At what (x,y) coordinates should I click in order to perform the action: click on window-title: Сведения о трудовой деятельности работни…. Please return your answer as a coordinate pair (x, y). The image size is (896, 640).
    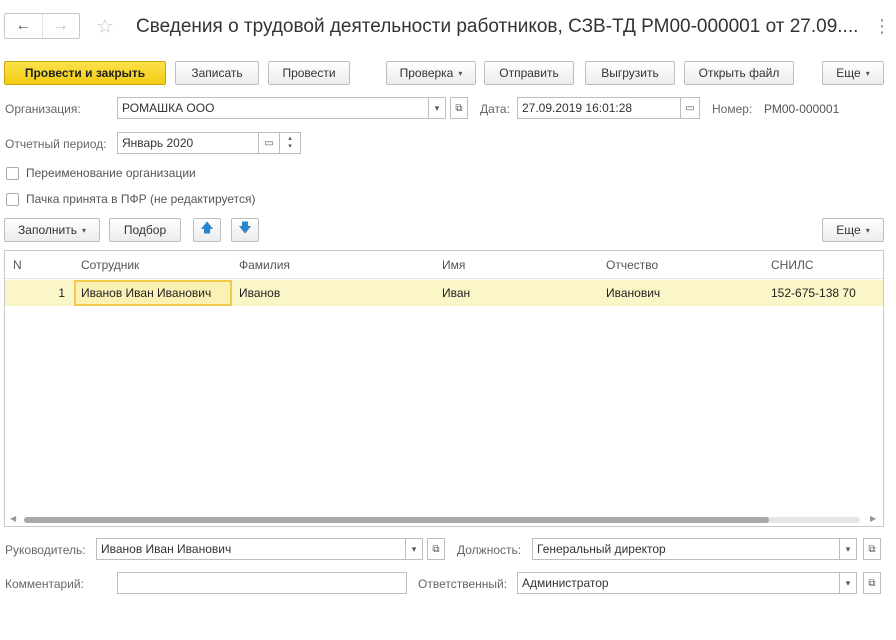
    Looking at the image, I should click on (497, 26).